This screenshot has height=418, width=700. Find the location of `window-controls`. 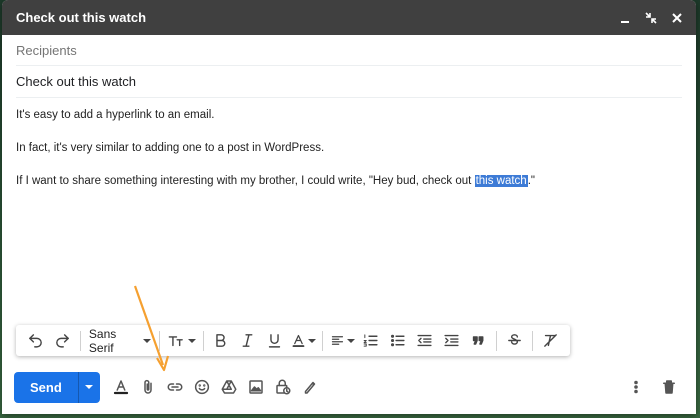

window-controls is located at coordinates (651, 18).